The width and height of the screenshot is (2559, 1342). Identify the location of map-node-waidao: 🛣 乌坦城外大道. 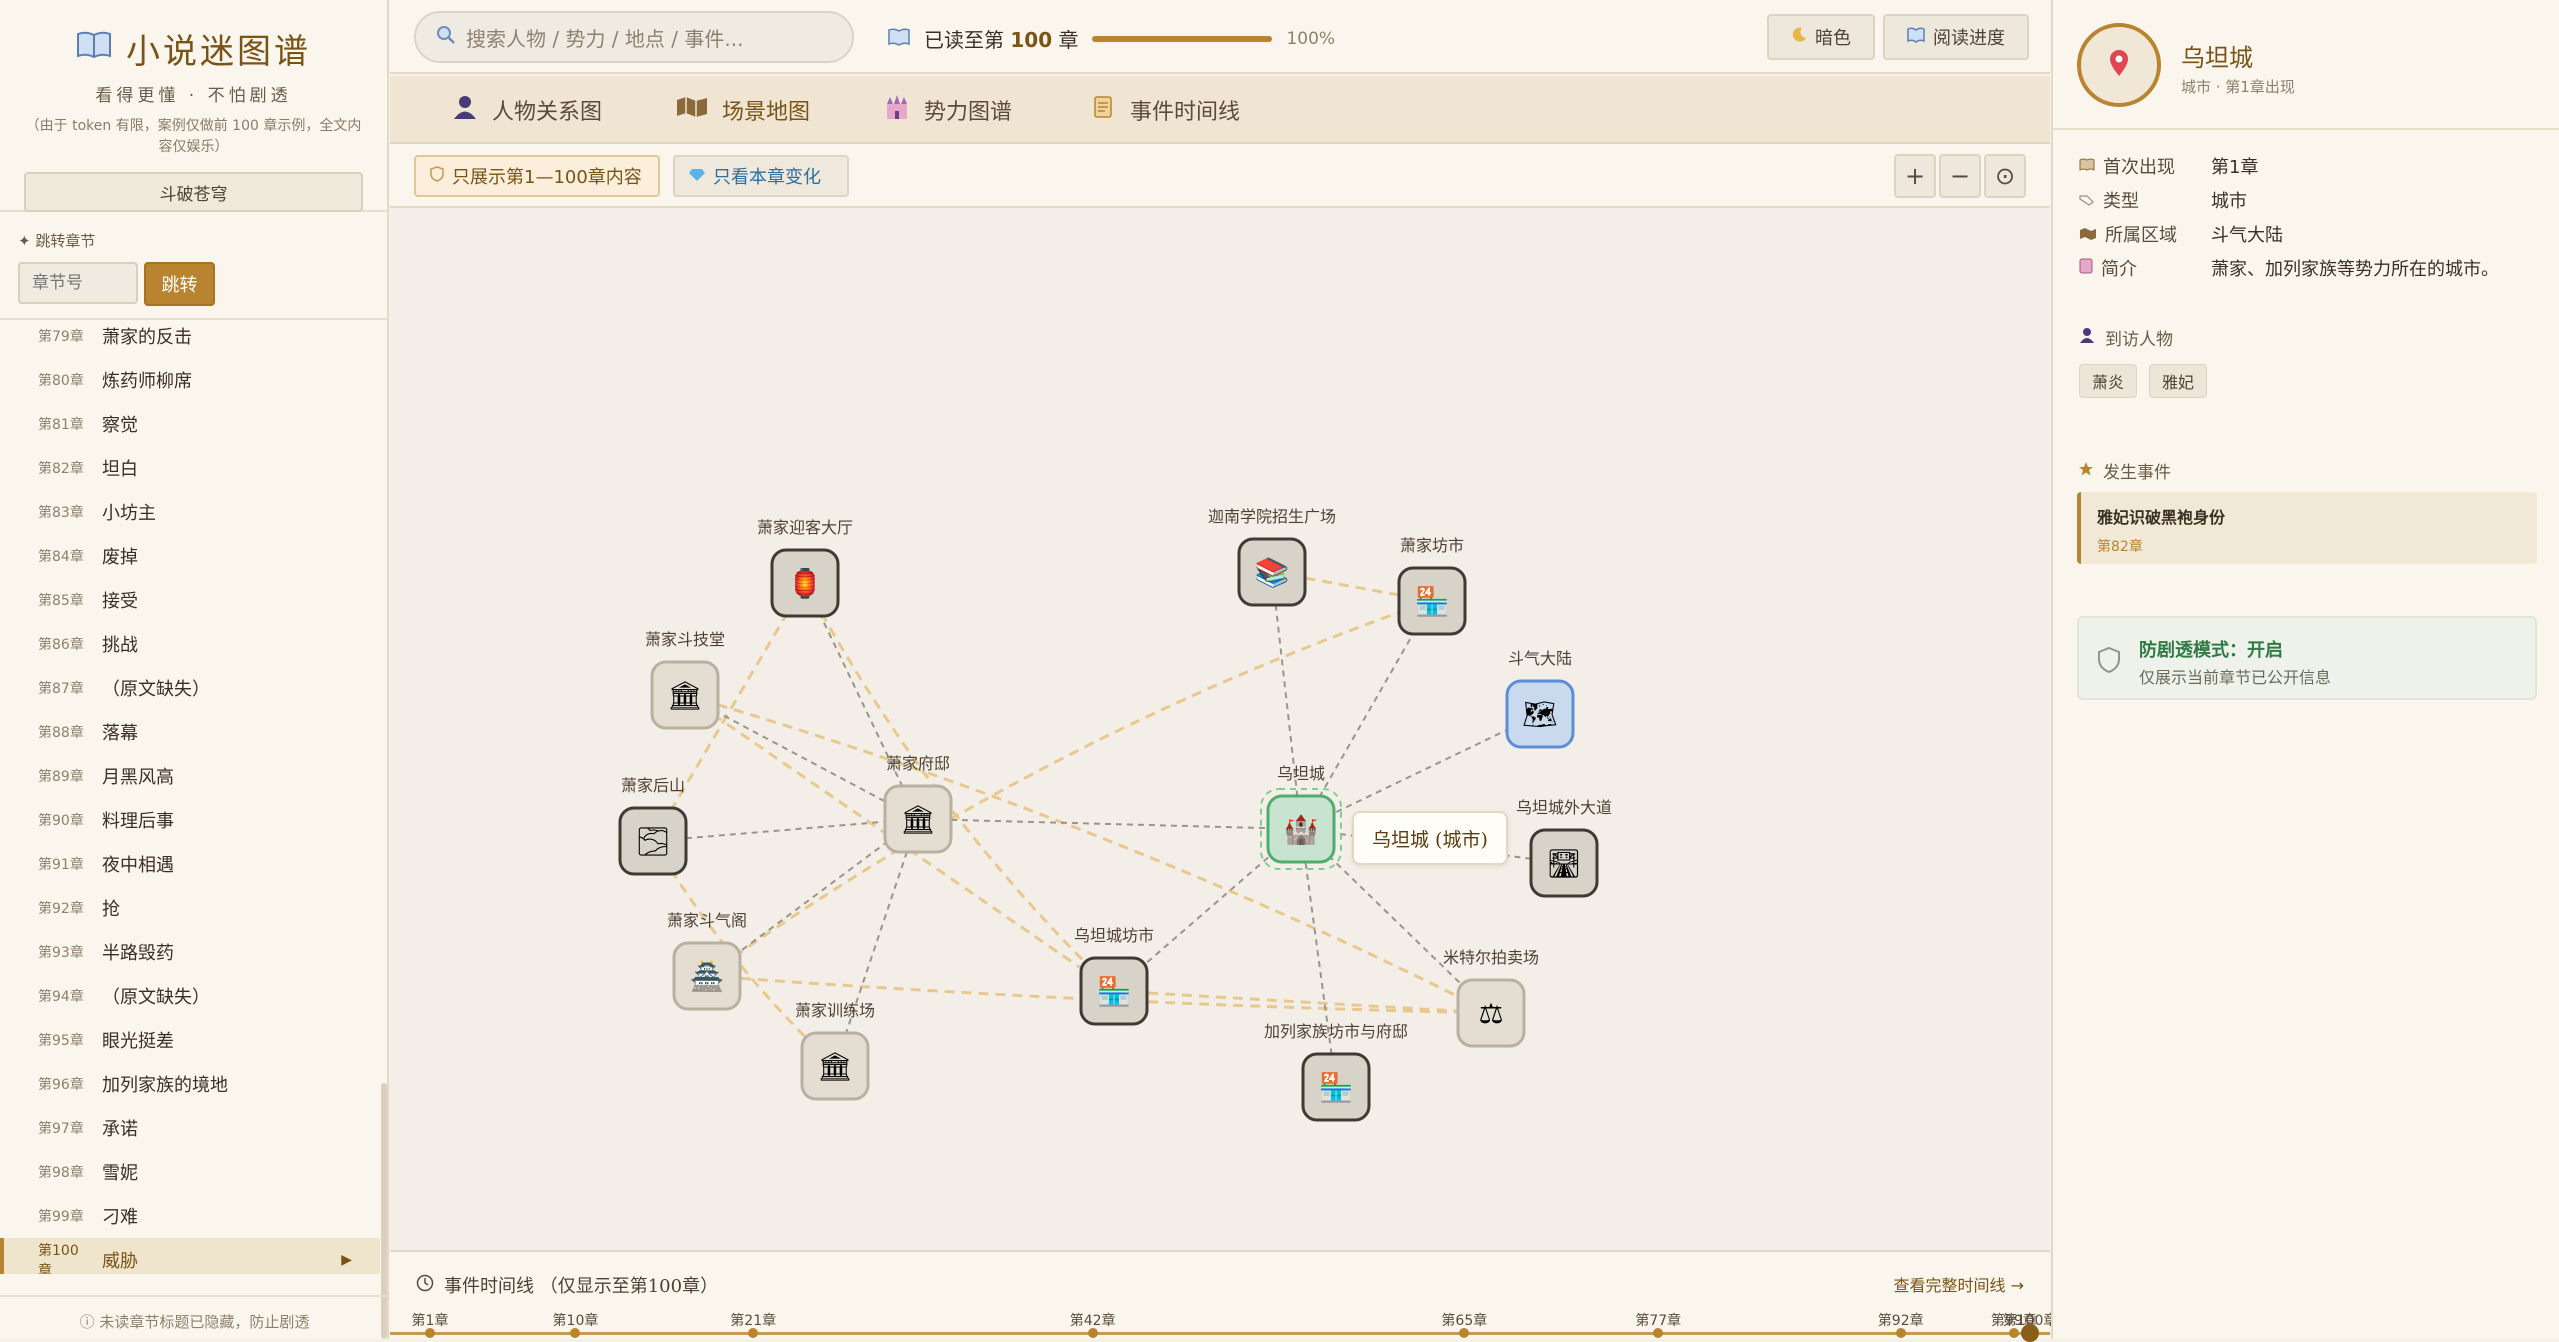
(1564, 848).